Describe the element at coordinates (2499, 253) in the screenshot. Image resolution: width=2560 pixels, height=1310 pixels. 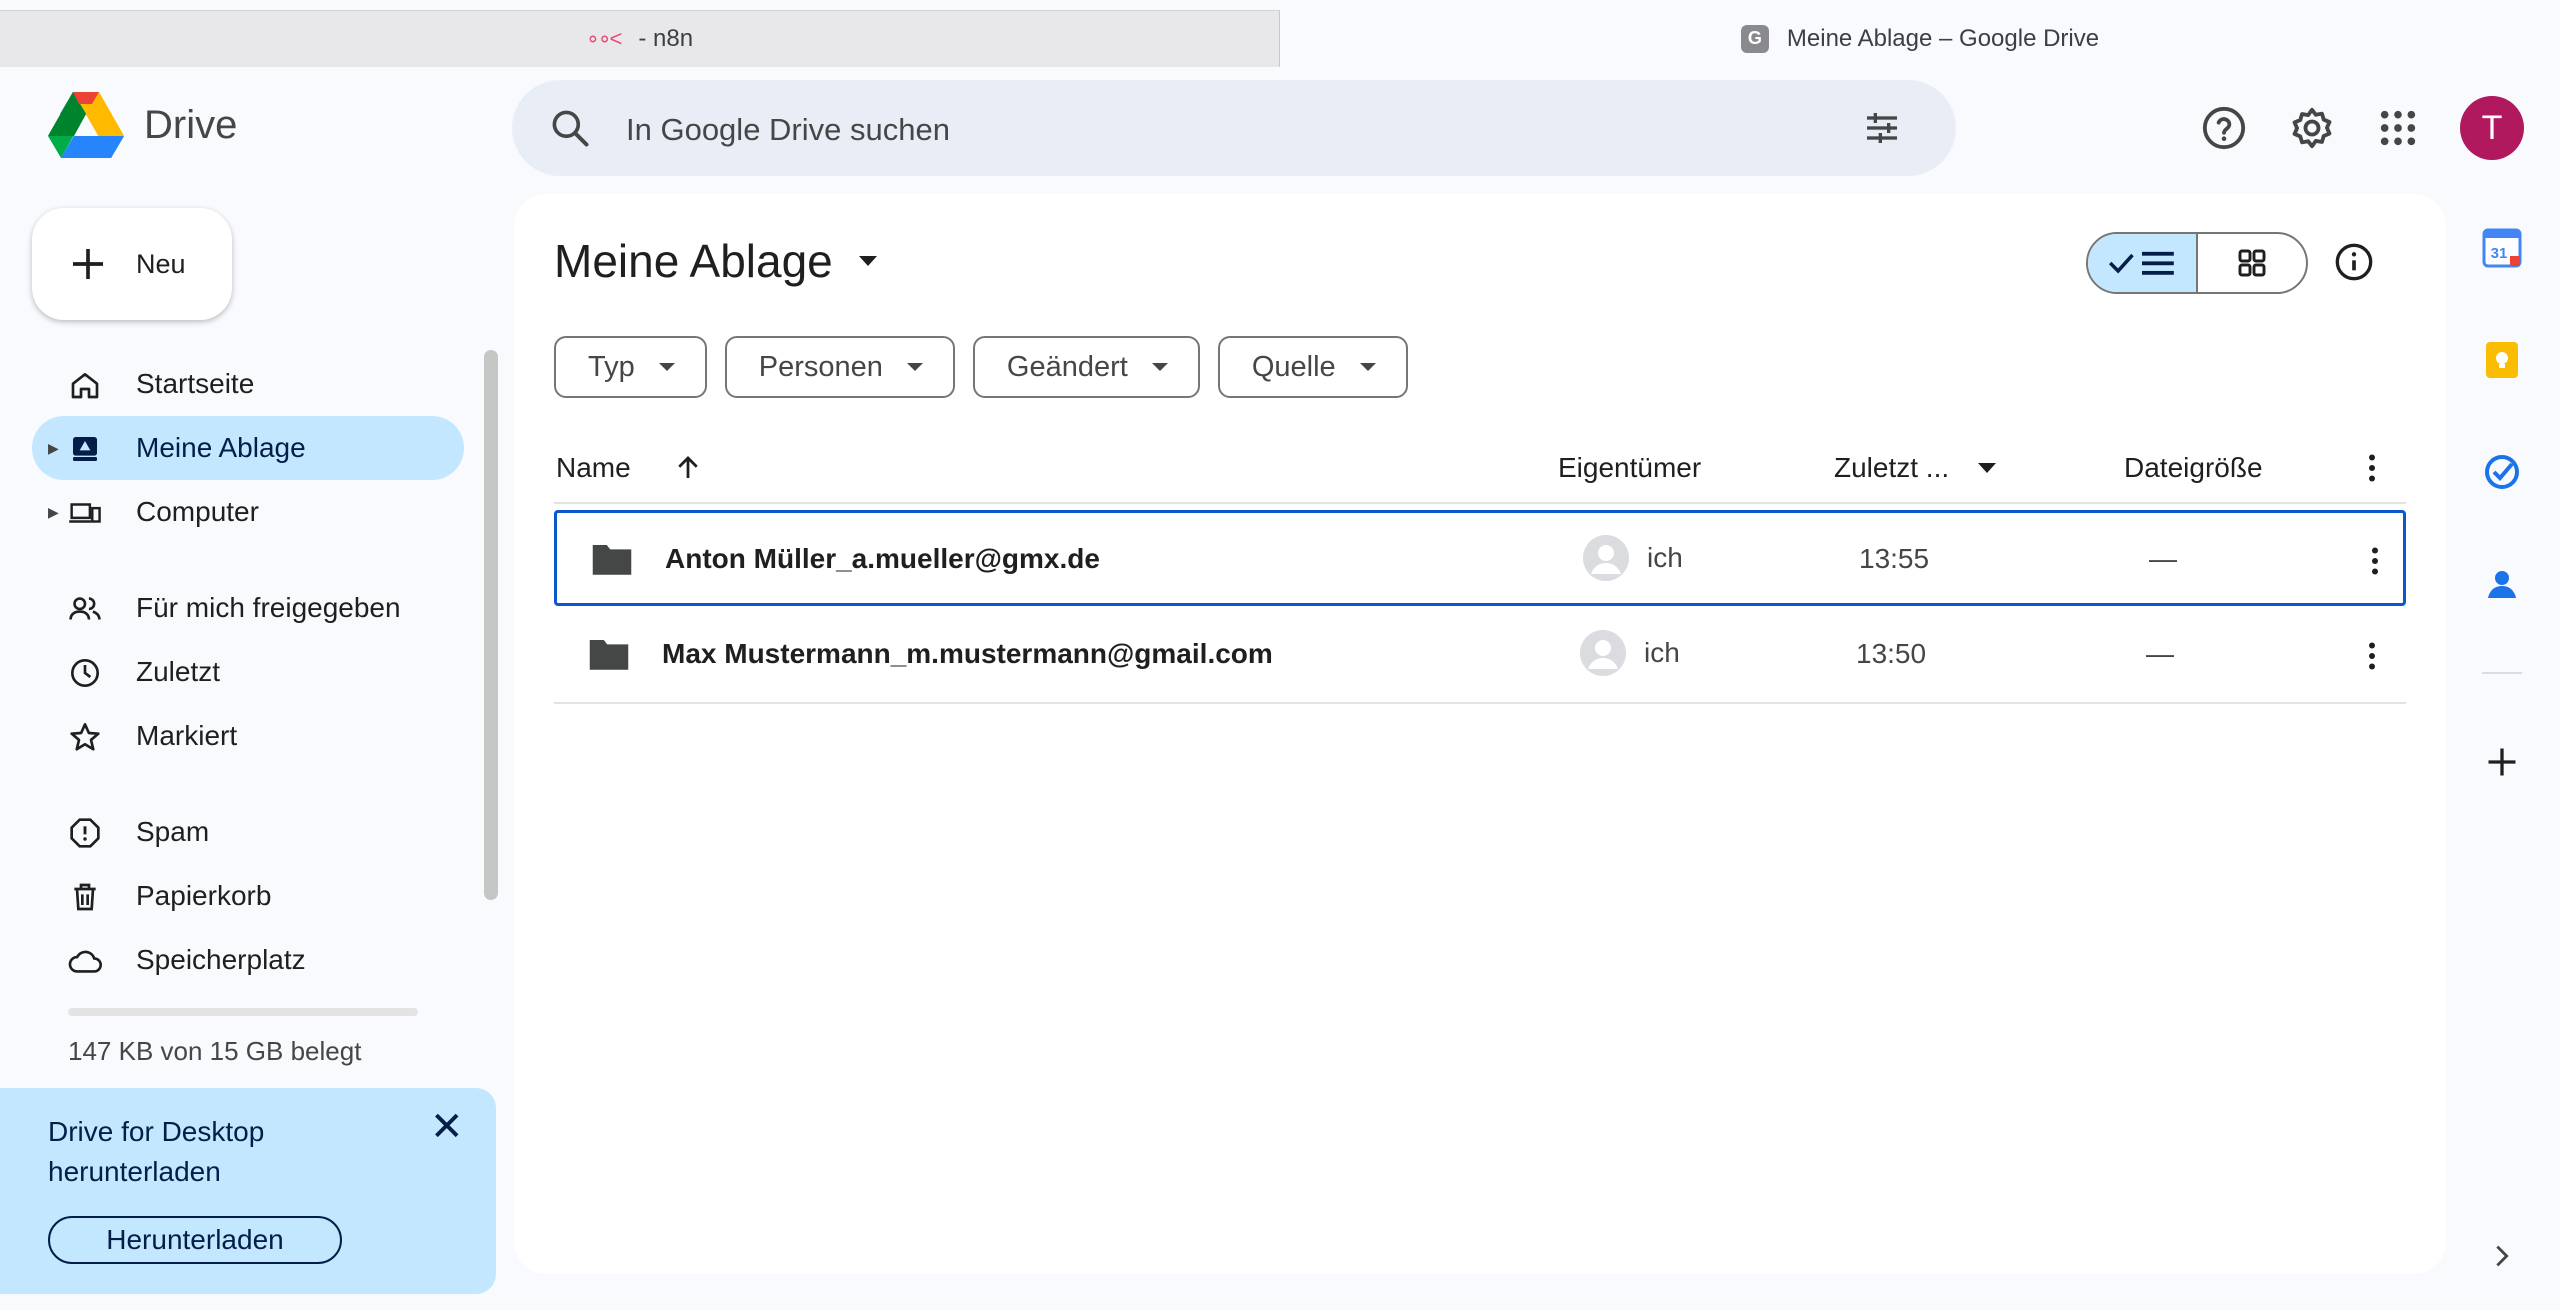
I see `calendar-day: 31` at that location.